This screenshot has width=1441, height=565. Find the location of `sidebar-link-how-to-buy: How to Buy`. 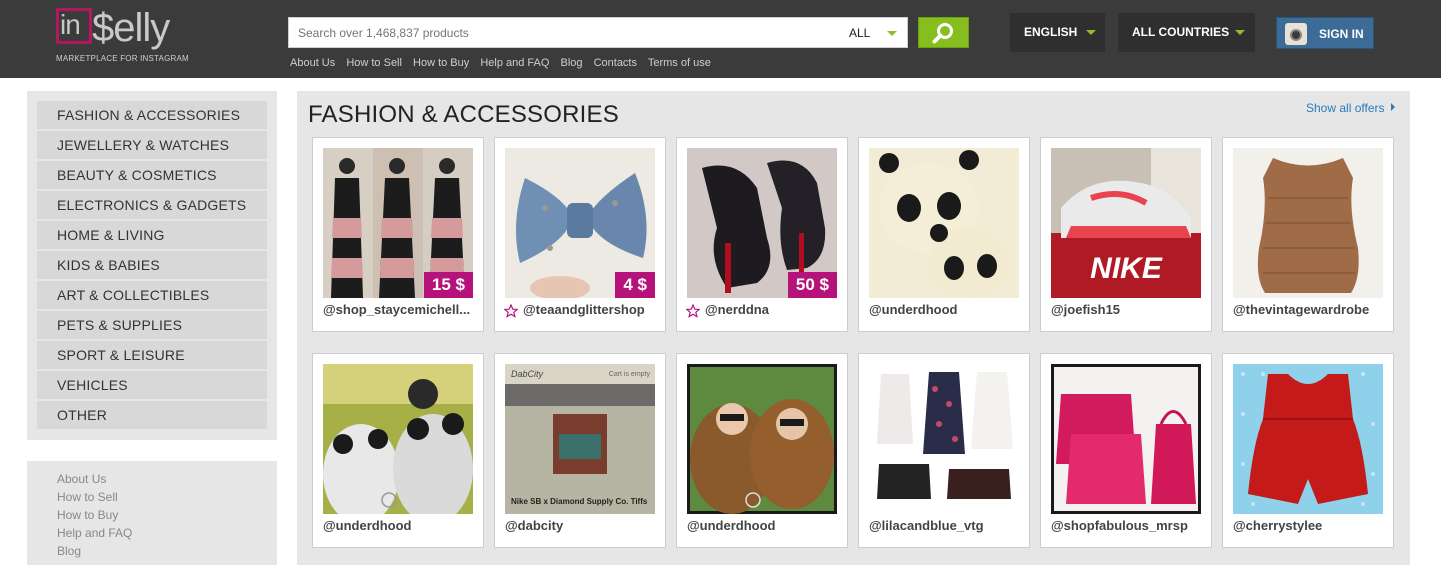

sidebar-link-how-to-buy: How to Buy is located at coordinates (87, 515).